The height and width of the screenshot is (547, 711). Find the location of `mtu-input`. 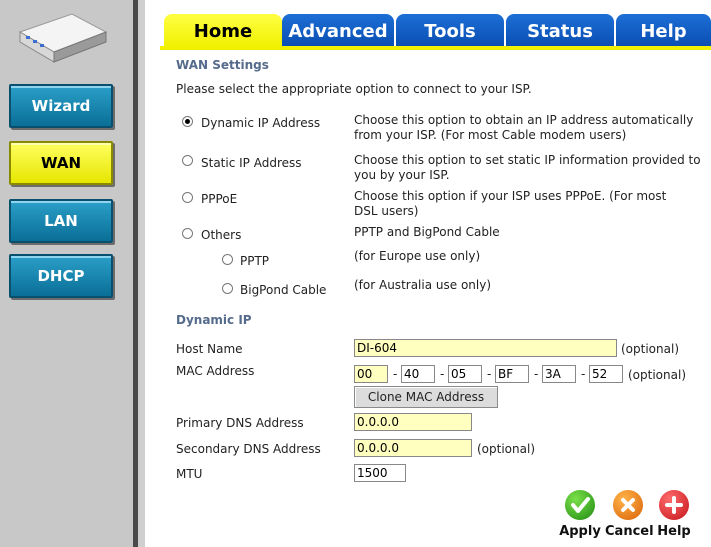

mtu-input is located at coordinates (380, 473).